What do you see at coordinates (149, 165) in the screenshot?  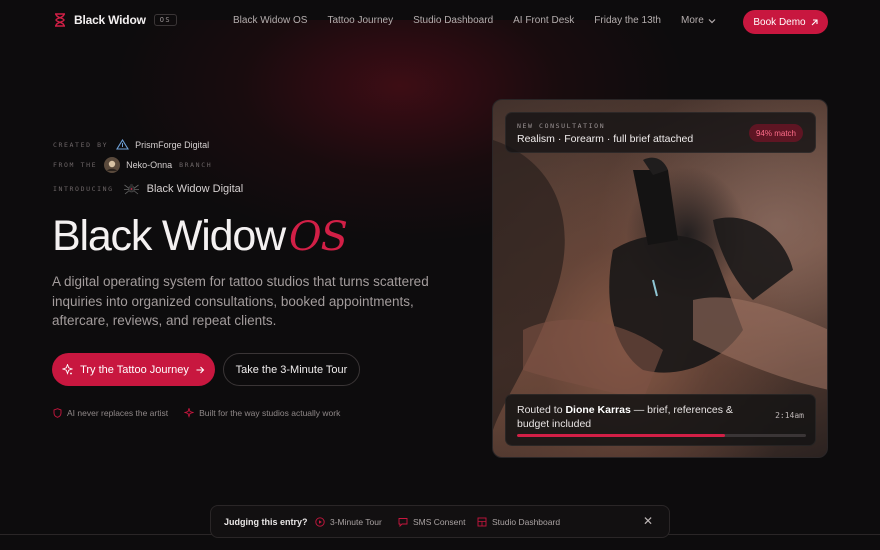 I see `credit-from-value: Neko-Onna` at bounding box center [149, 165].